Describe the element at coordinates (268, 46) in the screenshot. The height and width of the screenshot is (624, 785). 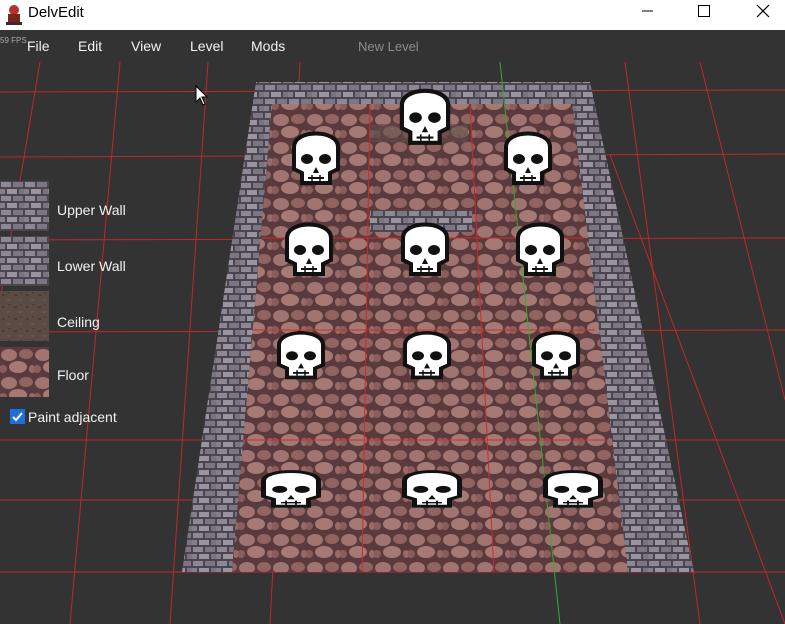
I see `menu-mods: Mods` at that location.